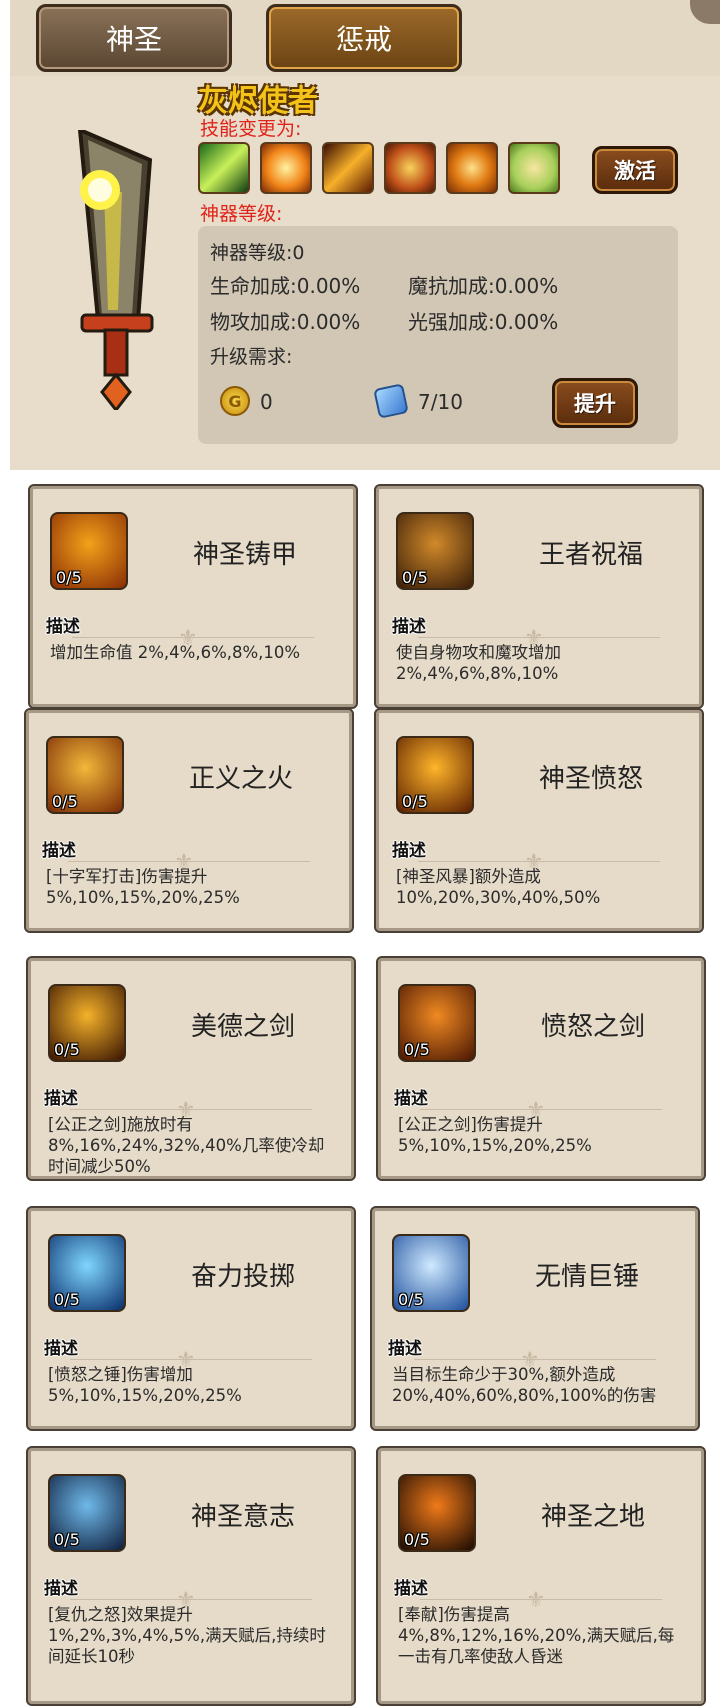  I want to click on gem-amount: 7/10, so click(440, 402).